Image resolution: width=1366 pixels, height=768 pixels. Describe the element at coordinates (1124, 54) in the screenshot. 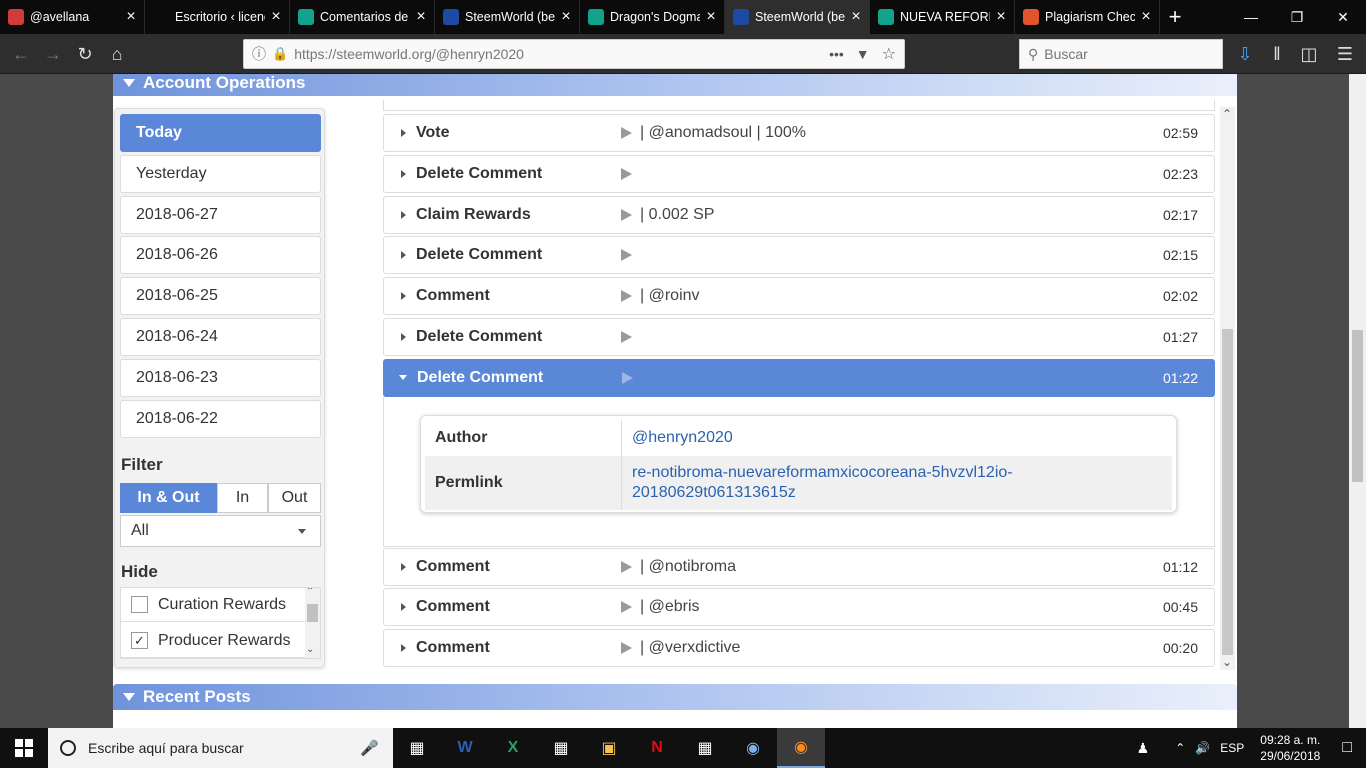

I see `search-input` at that location.